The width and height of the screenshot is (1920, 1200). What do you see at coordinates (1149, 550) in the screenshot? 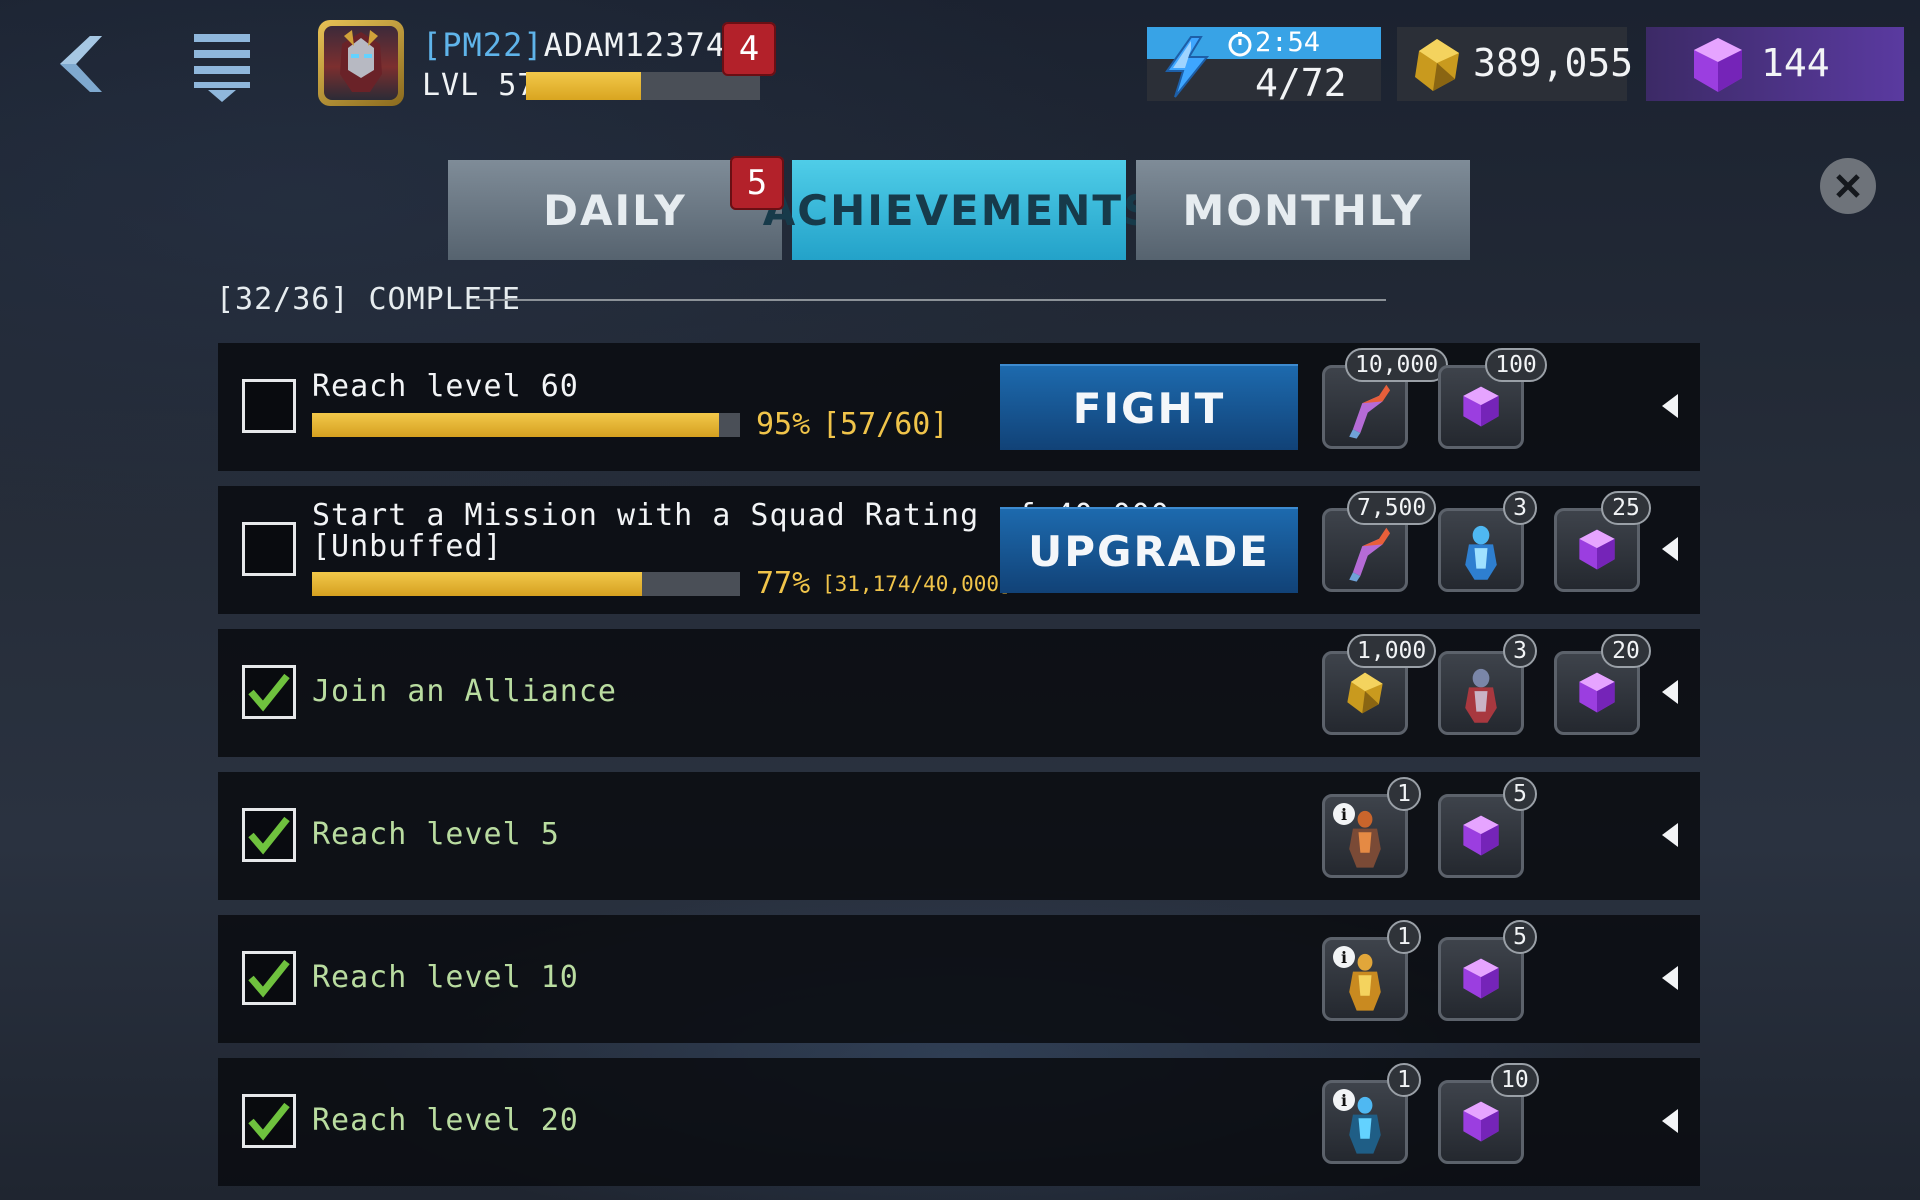
I see `upgrade-button: UPGRADE` at bounding box center [1149, 550].